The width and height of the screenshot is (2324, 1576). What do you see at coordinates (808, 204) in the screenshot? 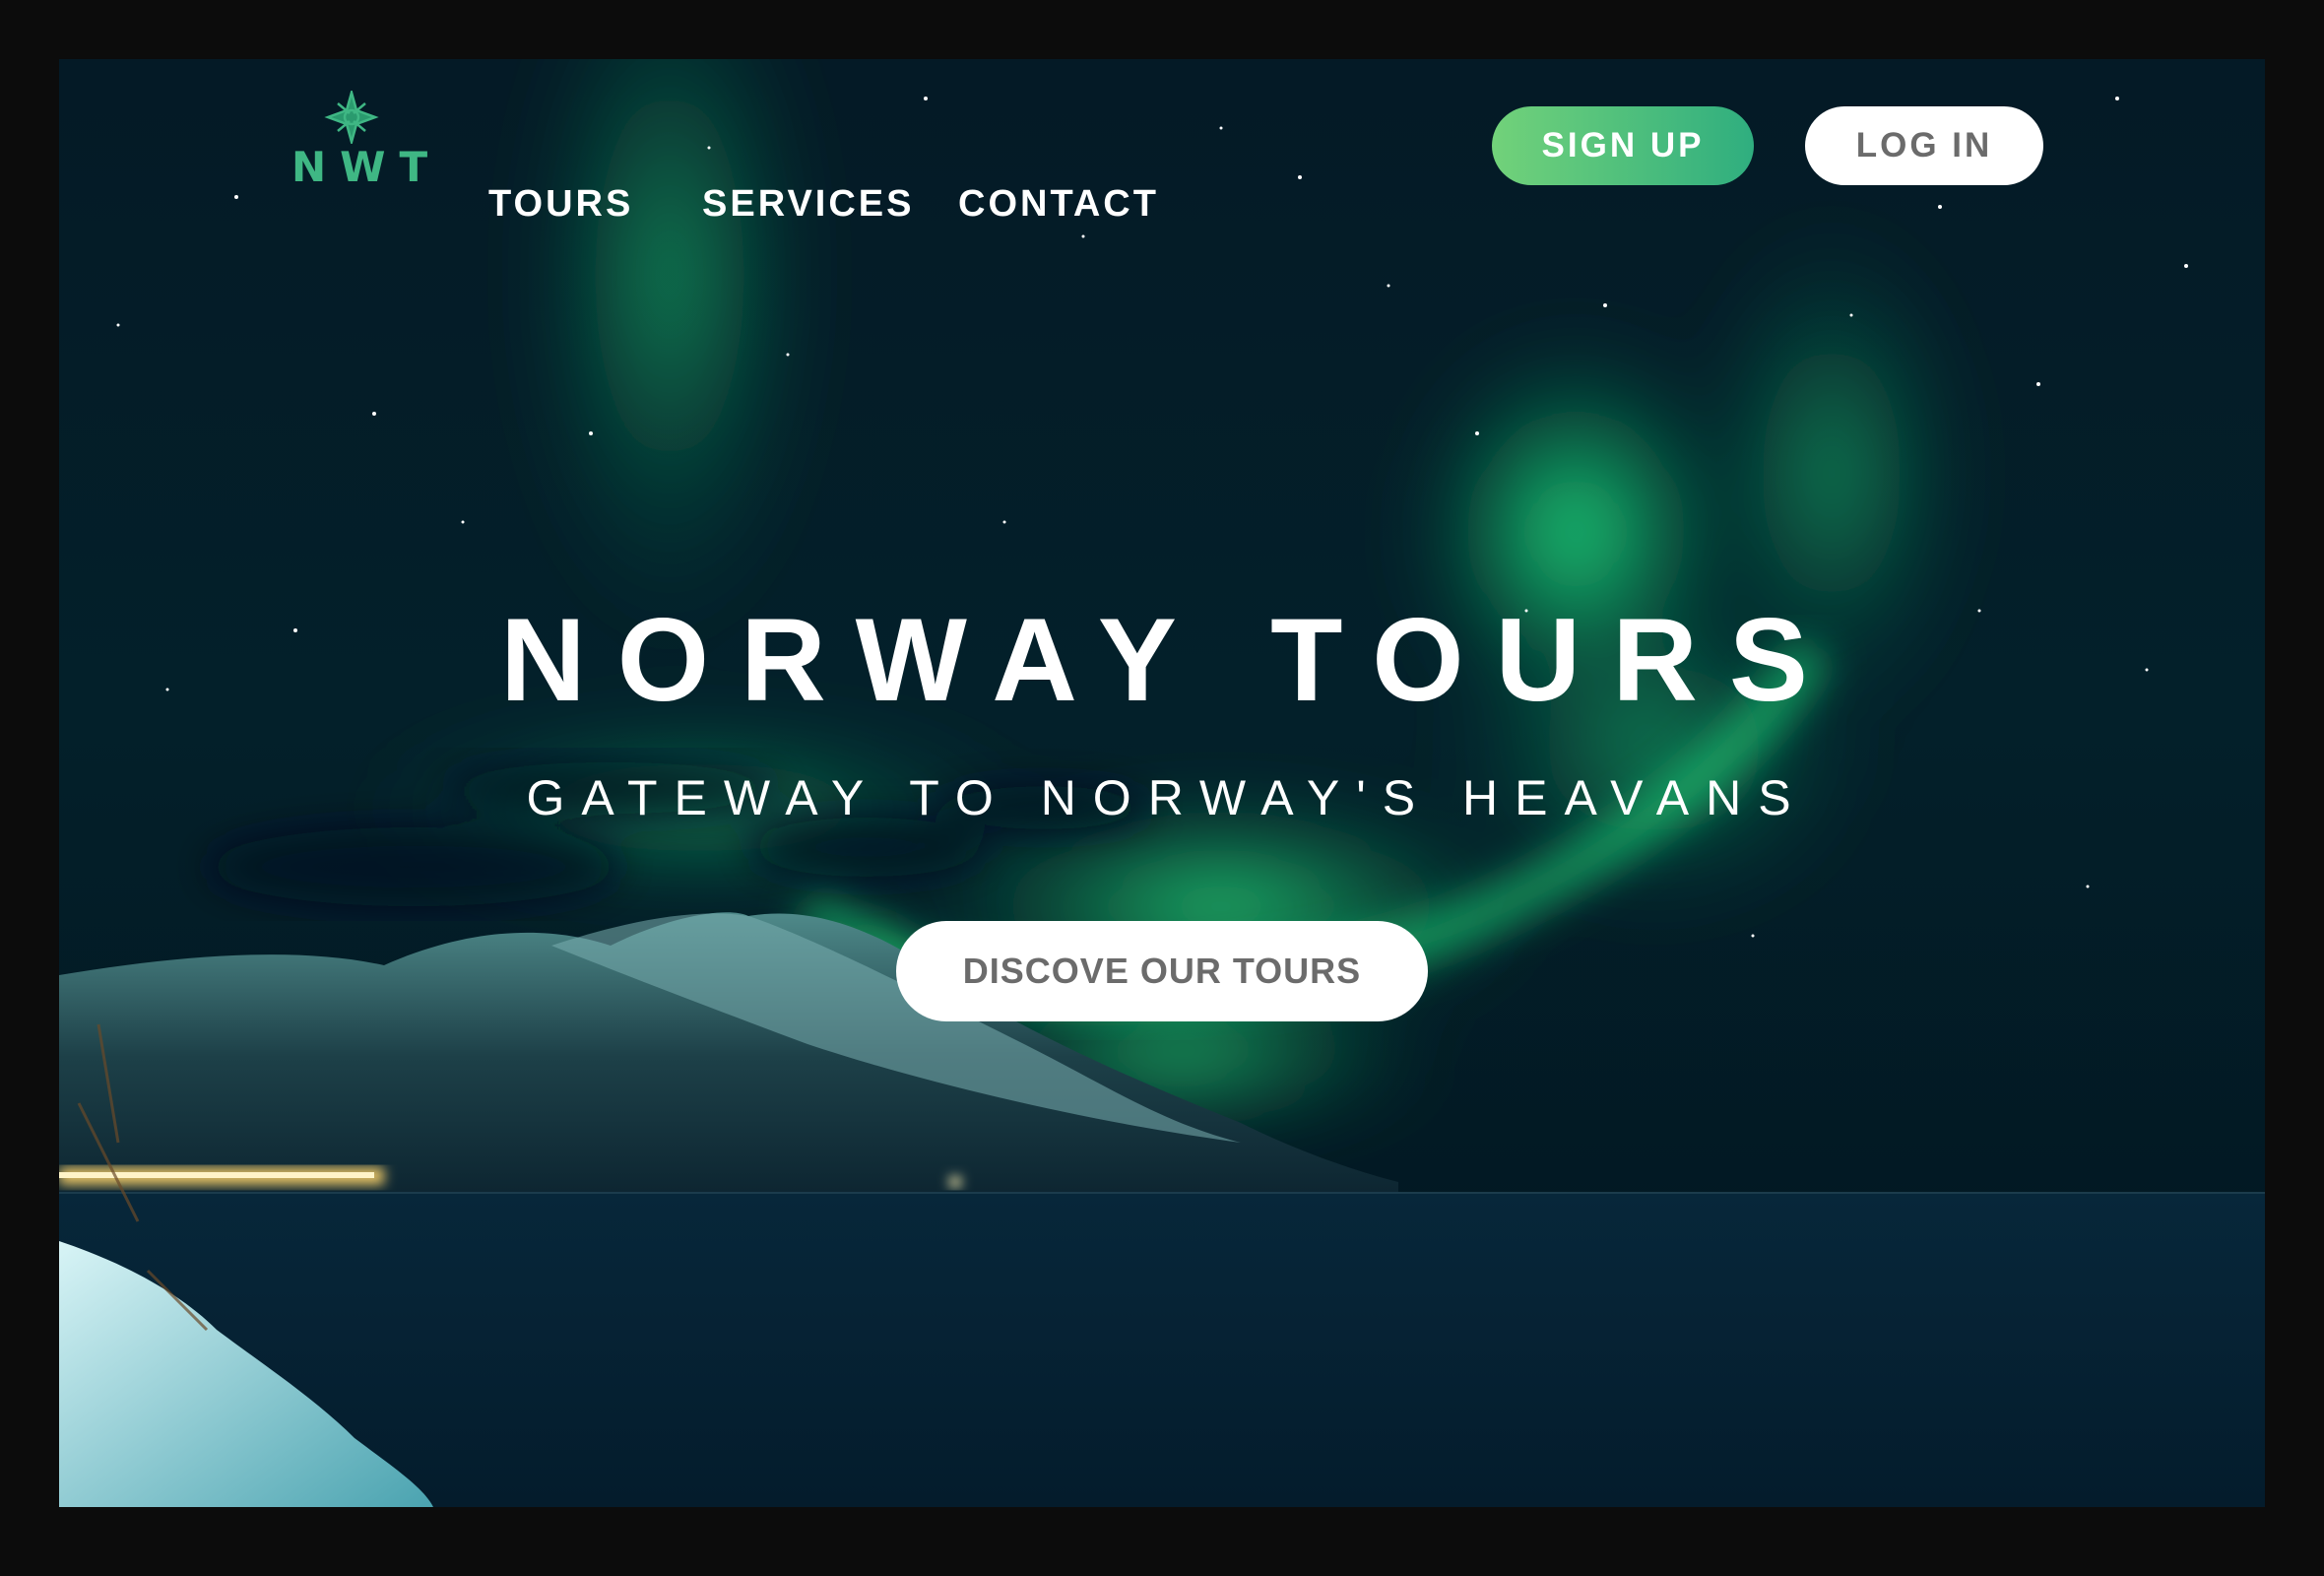
I see `nav-link-services: SERVICES` at bounding box center [808, 204].